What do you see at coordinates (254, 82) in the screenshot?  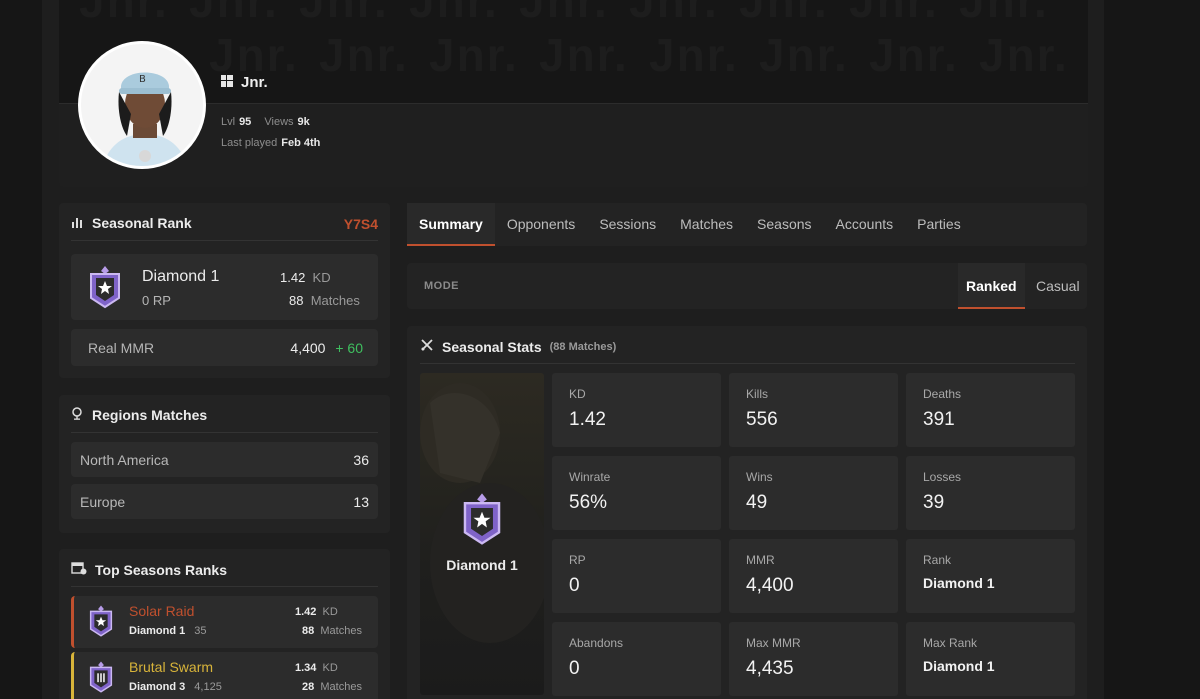 I see `player-name: Jnr.` at bounding box center [254, 82].